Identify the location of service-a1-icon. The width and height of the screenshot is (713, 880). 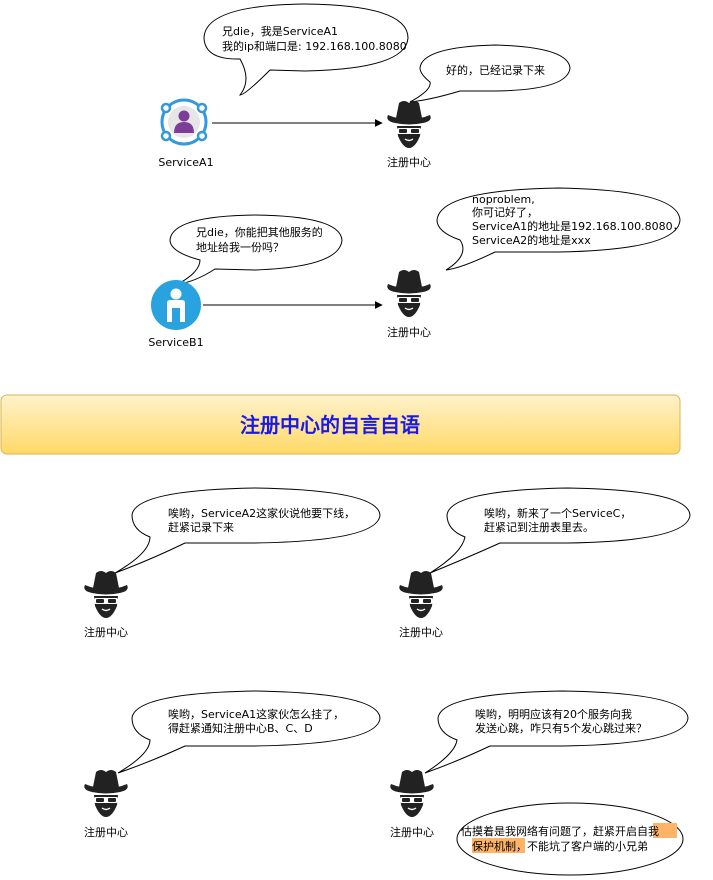
(184, 122).